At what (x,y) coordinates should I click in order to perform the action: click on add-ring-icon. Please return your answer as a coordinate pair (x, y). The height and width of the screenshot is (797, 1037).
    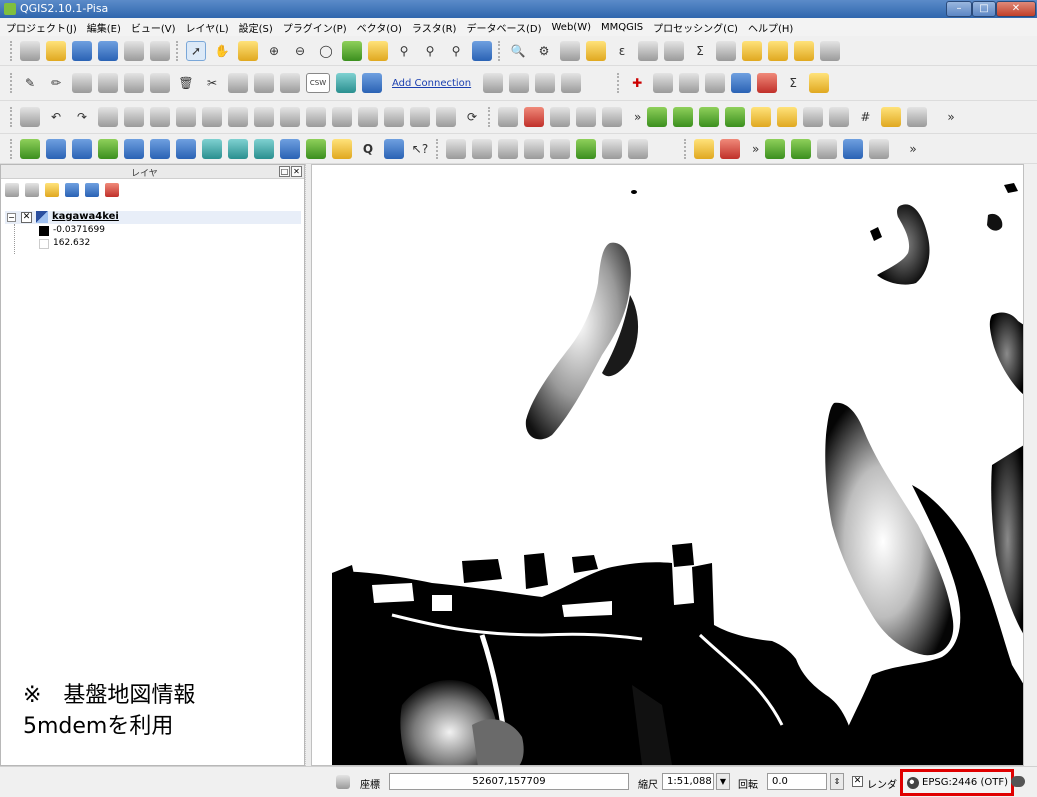
    Looking at the image, I should click on (160, 117).